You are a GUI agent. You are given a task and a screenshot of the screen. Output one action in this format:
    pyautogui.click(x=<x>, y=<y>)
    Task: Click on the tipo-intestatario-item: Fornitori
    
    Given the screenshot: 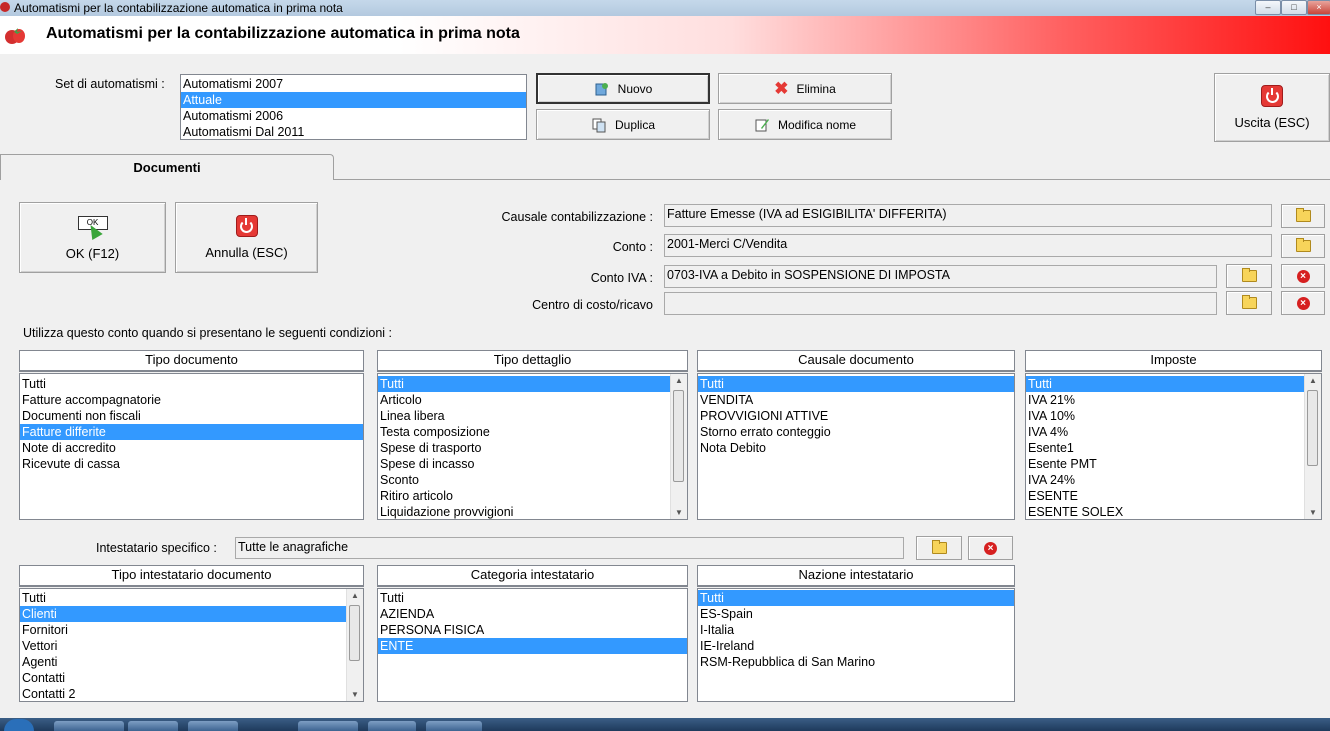 What is the action you would take?
    pyautogui.click(x=183, y=630)
    